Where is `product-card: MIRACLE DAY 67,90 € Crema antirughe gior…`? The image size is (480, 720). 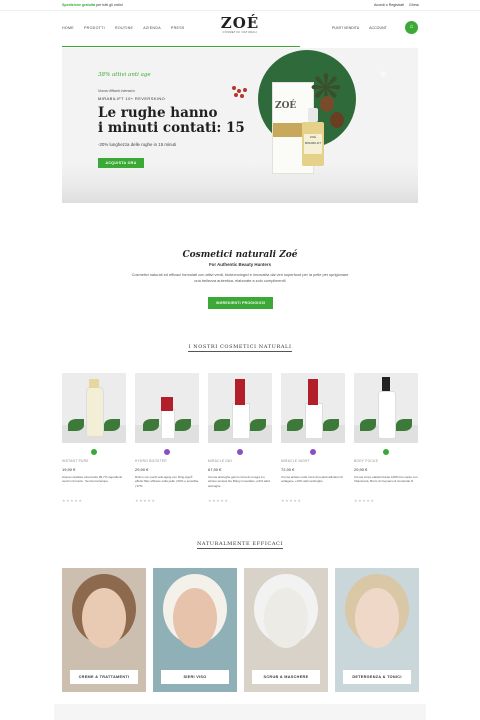
product-card: MIRACLE DAY 67,90 € Crema antirughe gior… is located at coordinates (240, 440).